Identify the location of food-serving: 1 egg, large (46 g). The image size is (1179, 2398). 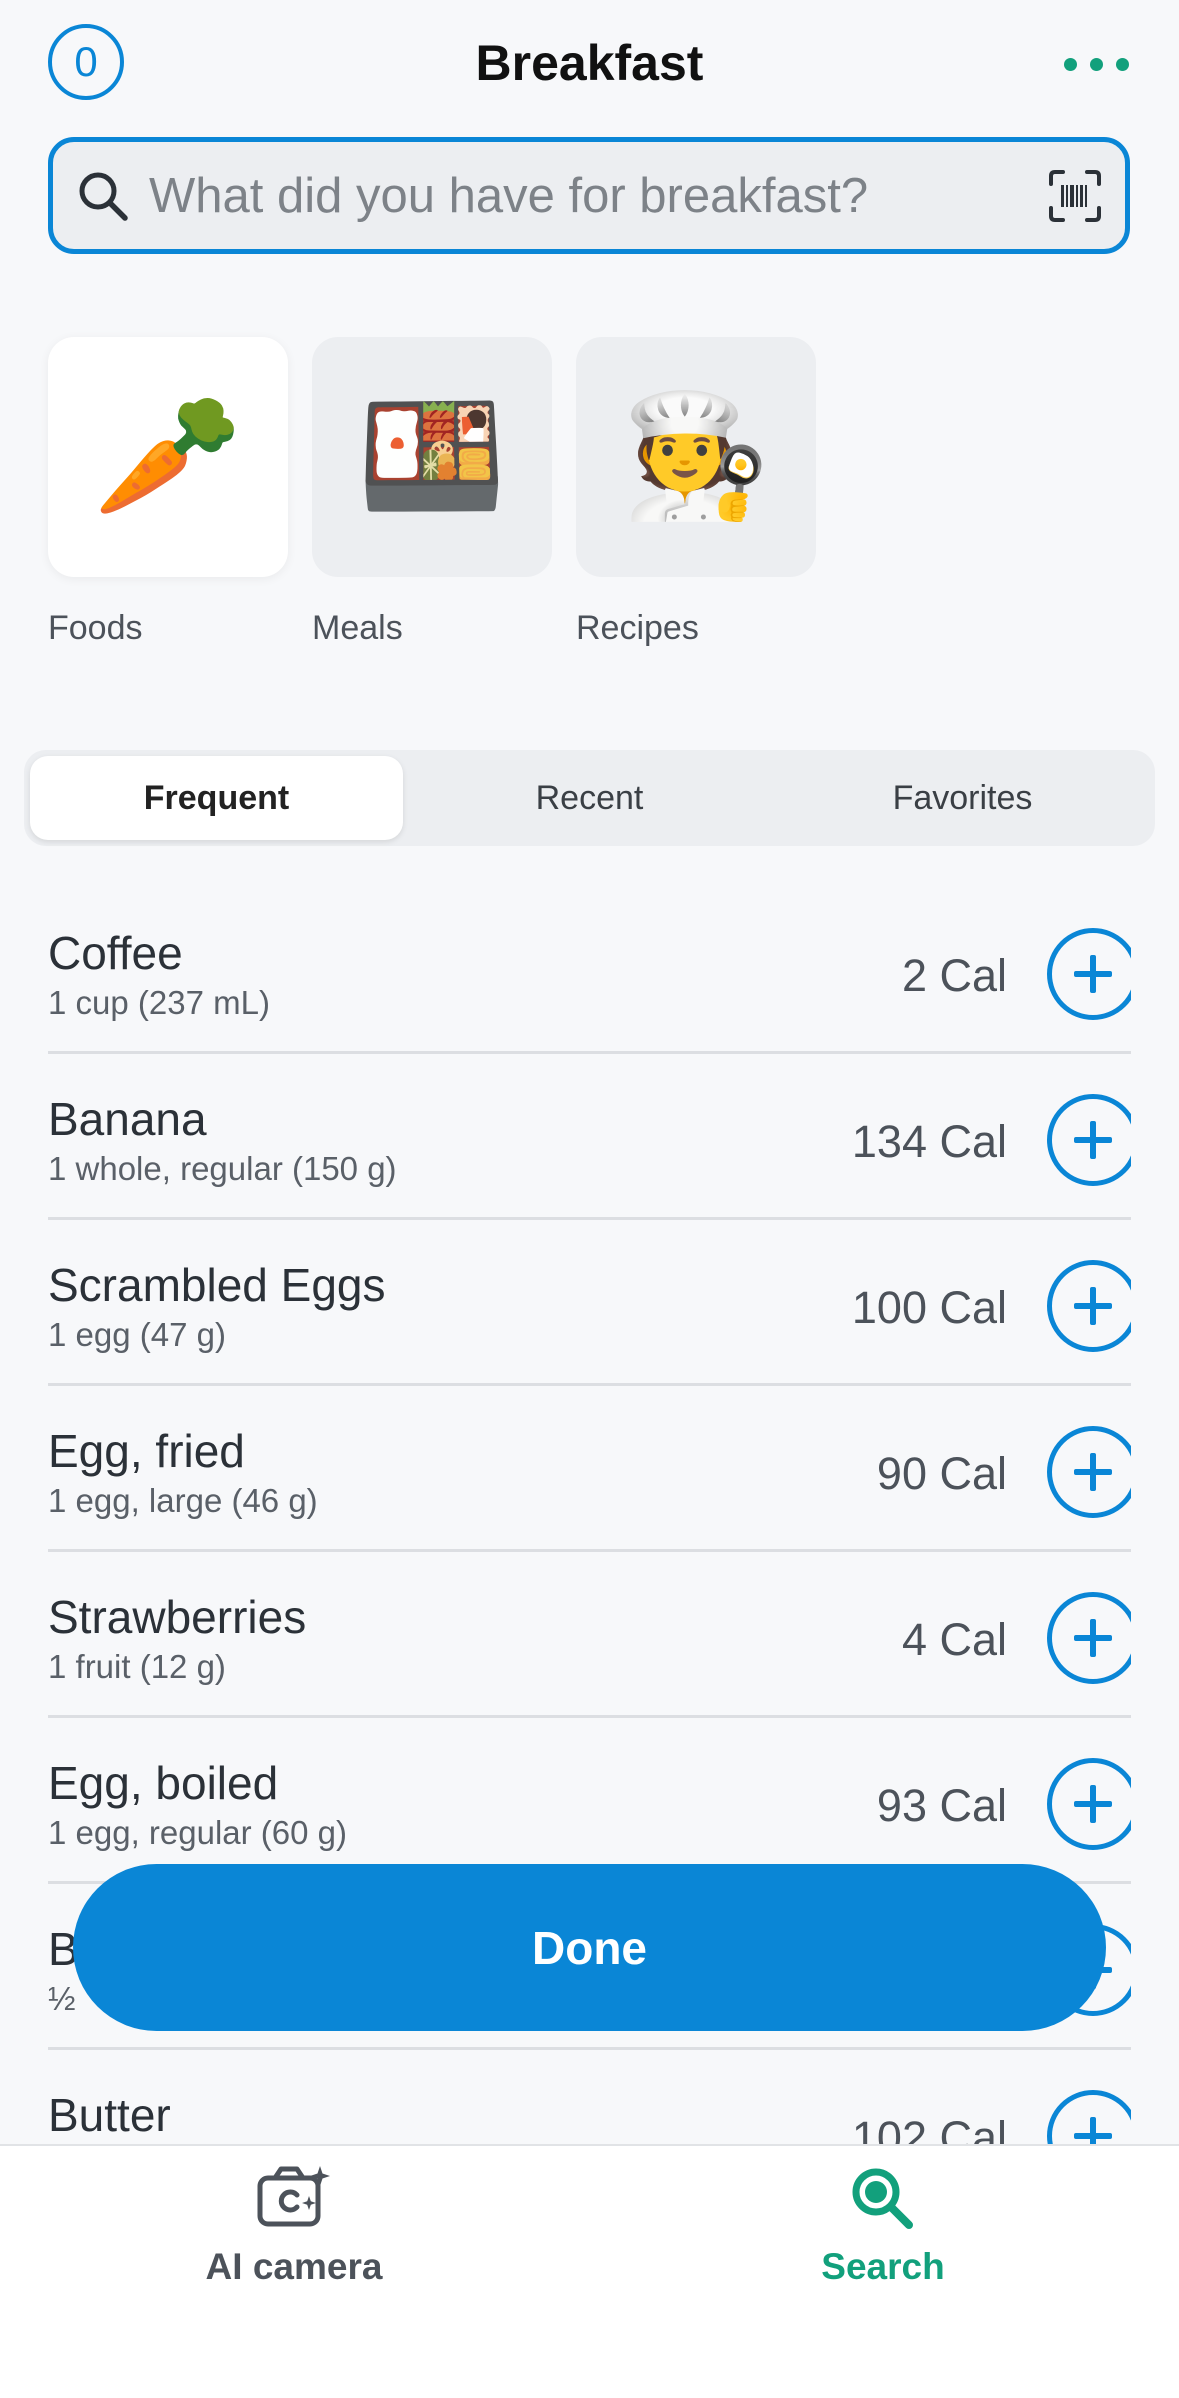
(183, 1500).